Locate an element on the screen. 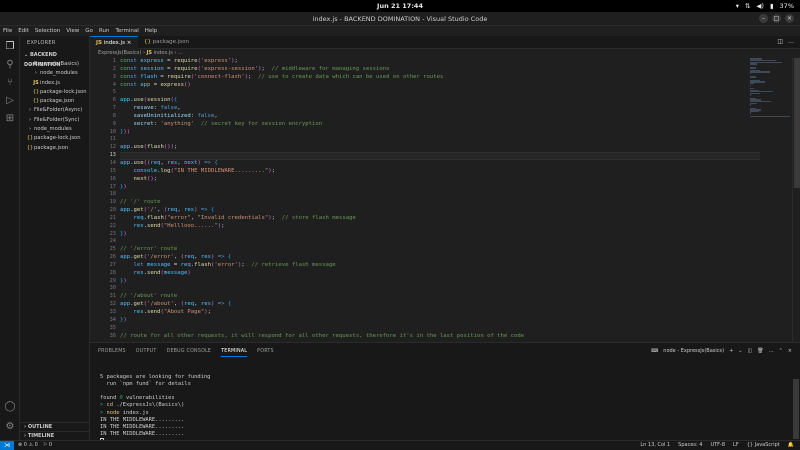  volume-icon: ◀) is located at coordinates (760, 6).